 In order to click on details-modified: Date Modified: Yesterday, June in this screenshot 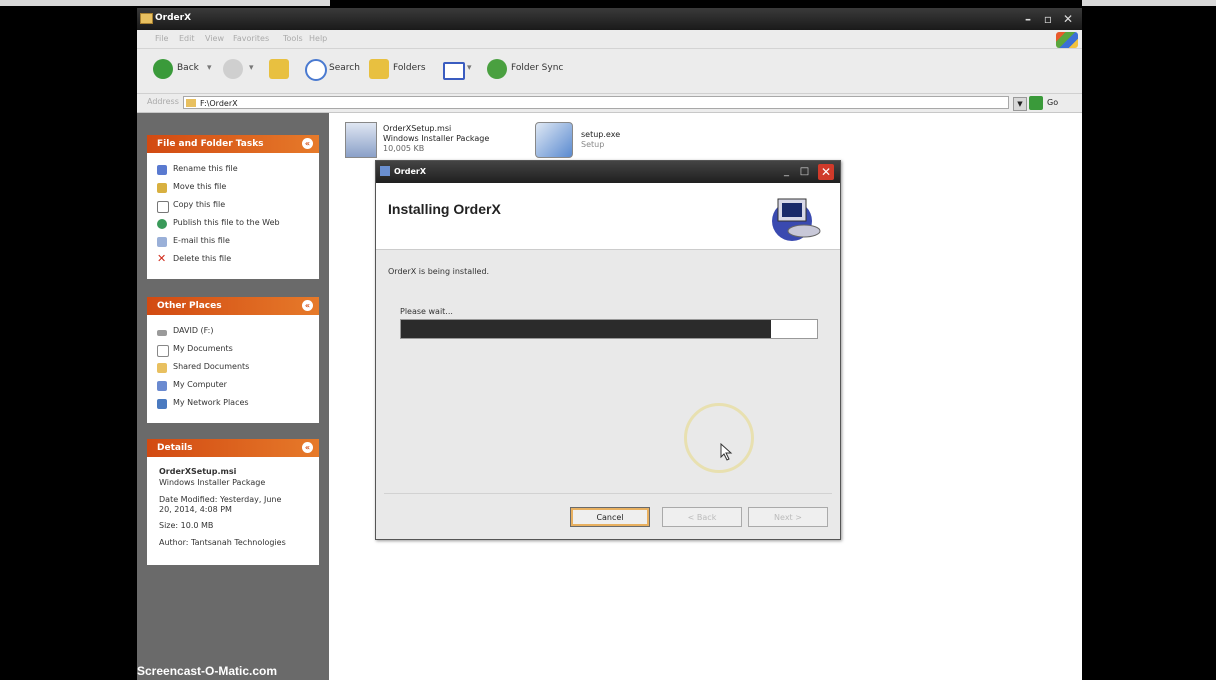, I will do `click(220, 499)`.